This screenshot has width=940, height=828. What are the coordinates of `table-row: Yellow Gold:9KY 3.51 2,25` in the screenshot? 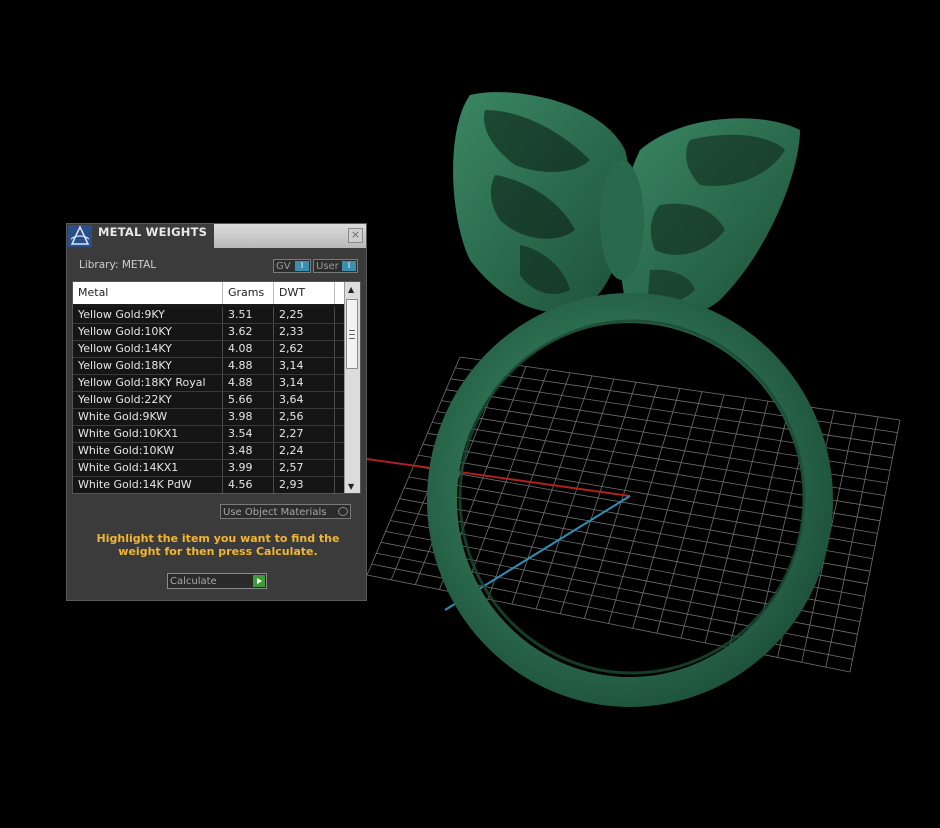 It's located at (209, 315).